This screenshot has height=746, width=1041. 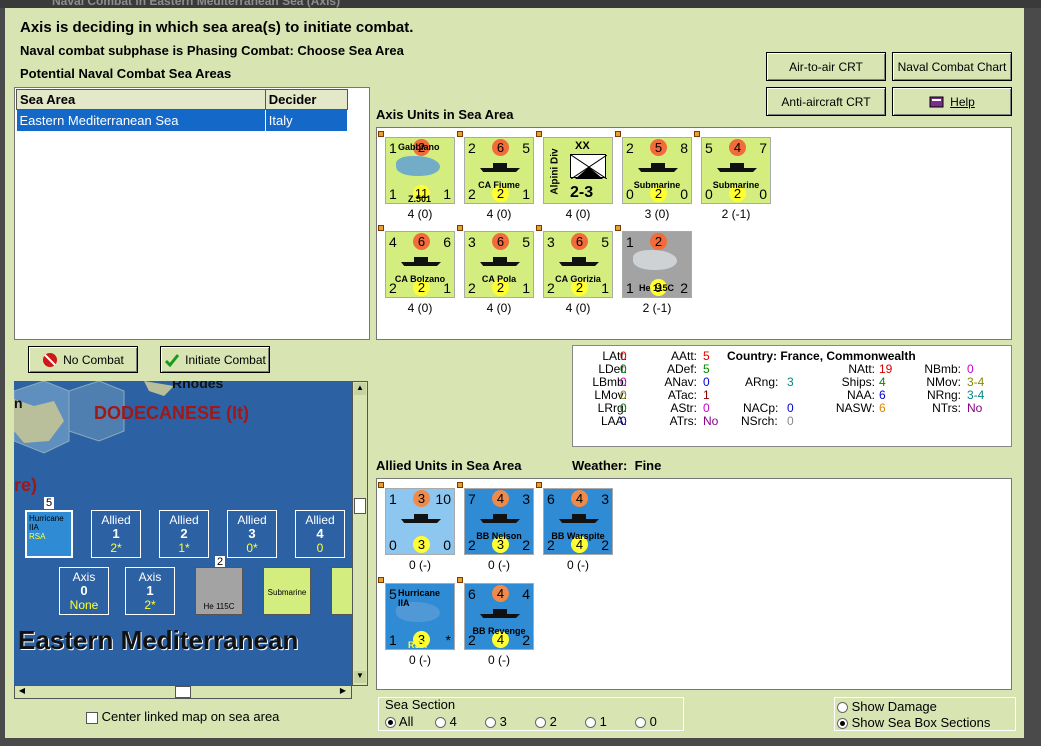 What do you see at coordinates (826, 66) in the screenshot?
I see `air-to-air-crt-button: Air-to-air CRT` at bounding box center [826, 66].